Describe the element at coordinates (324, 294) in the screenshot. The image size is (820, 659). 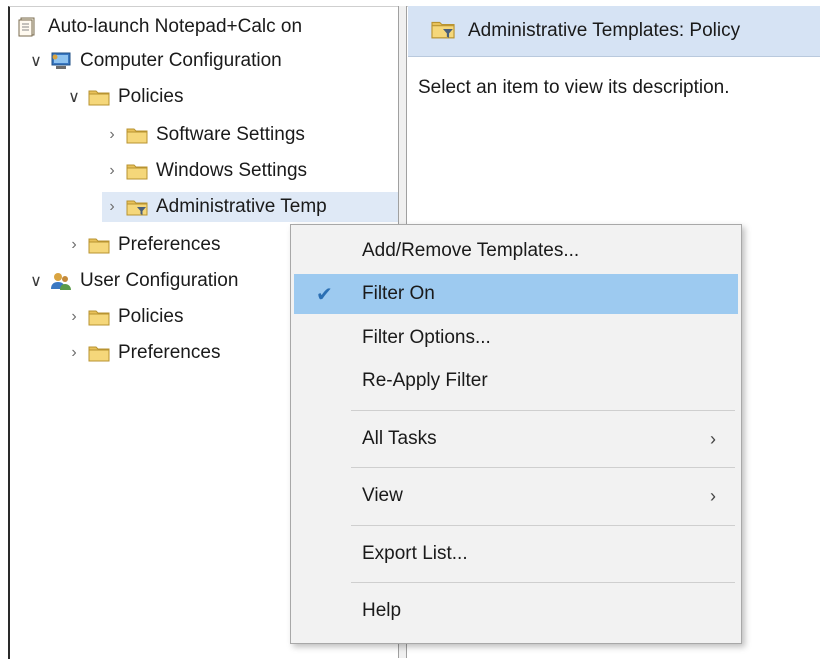
I see `checkmark-icon: ✔` at that location.